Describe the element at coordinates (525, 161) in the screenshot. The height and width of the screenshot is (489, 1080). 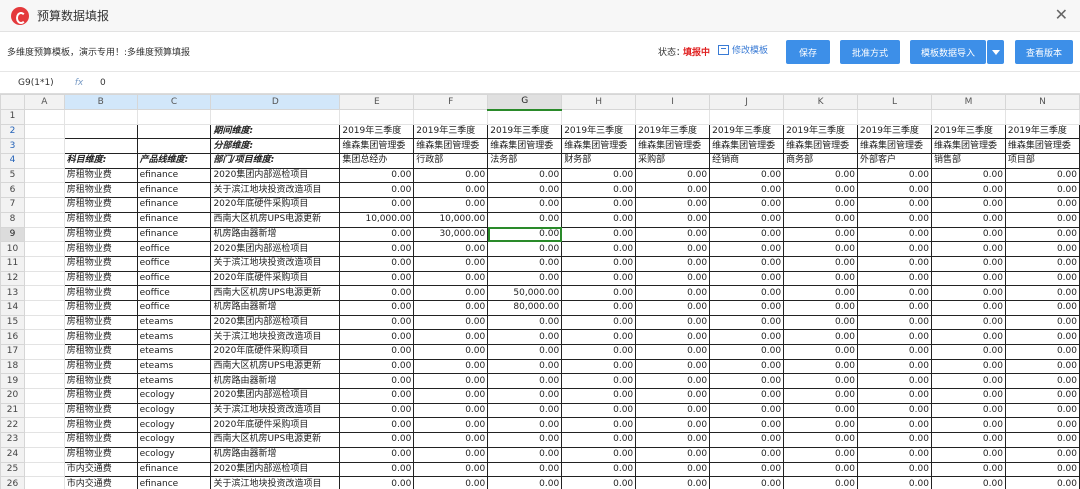
I see `department-cell: 法务部` at that location.